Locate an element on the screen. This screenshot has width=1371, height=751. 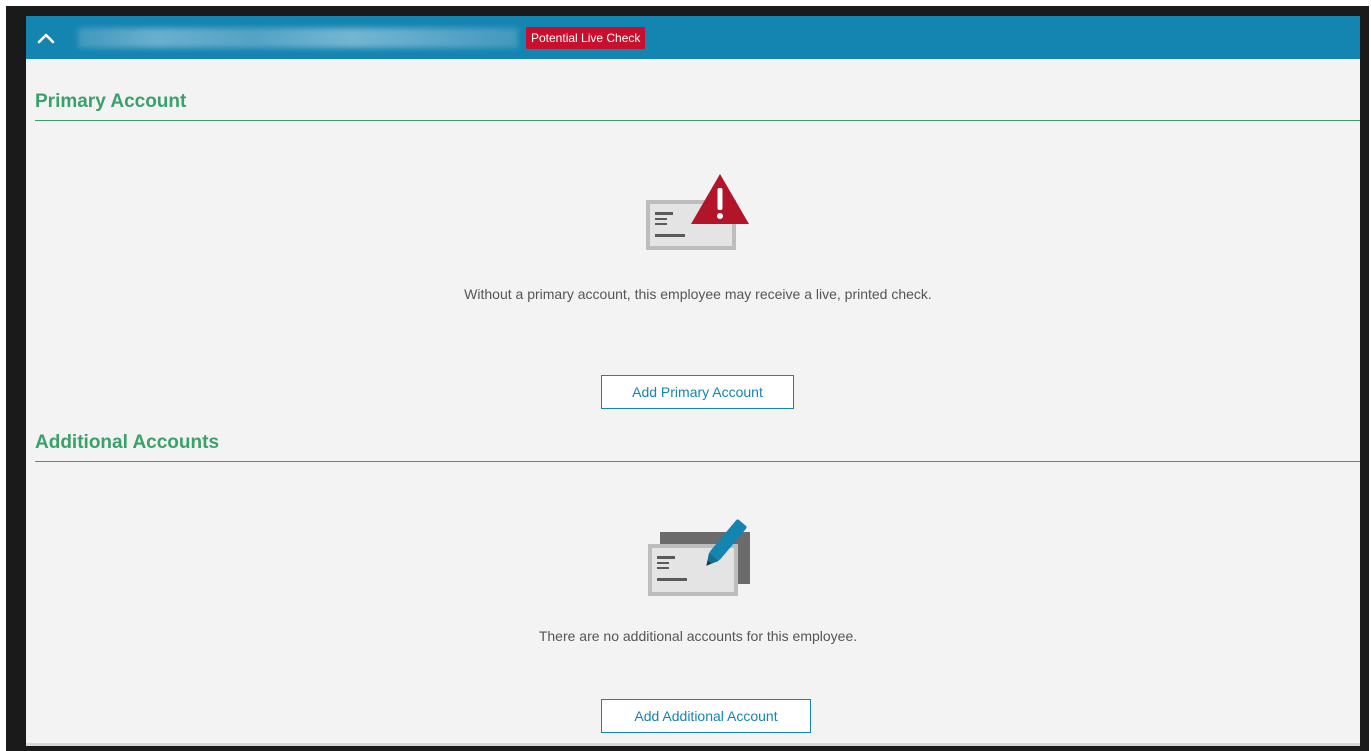
checks-edit-icon is located at coordinates (699, 557).